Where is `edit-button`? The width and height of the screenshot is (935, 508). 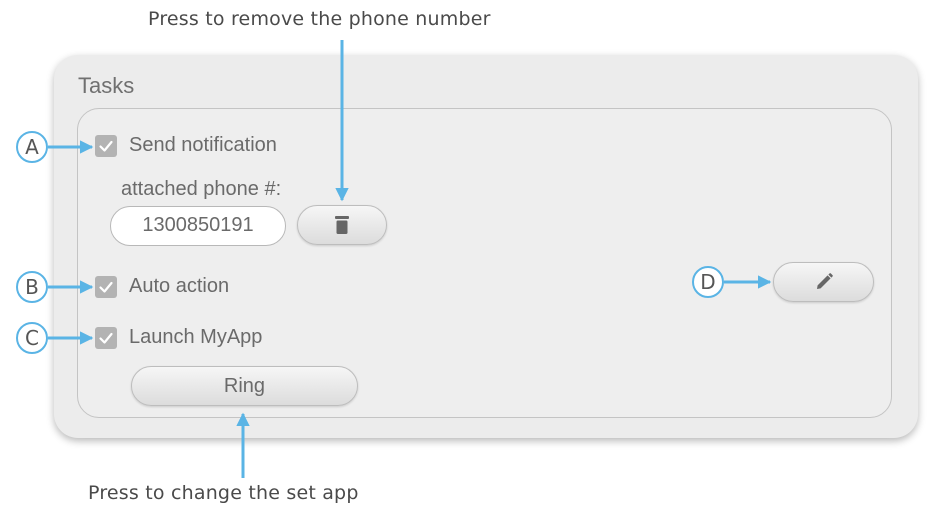 edit-button is located at coordinates (823, 282).